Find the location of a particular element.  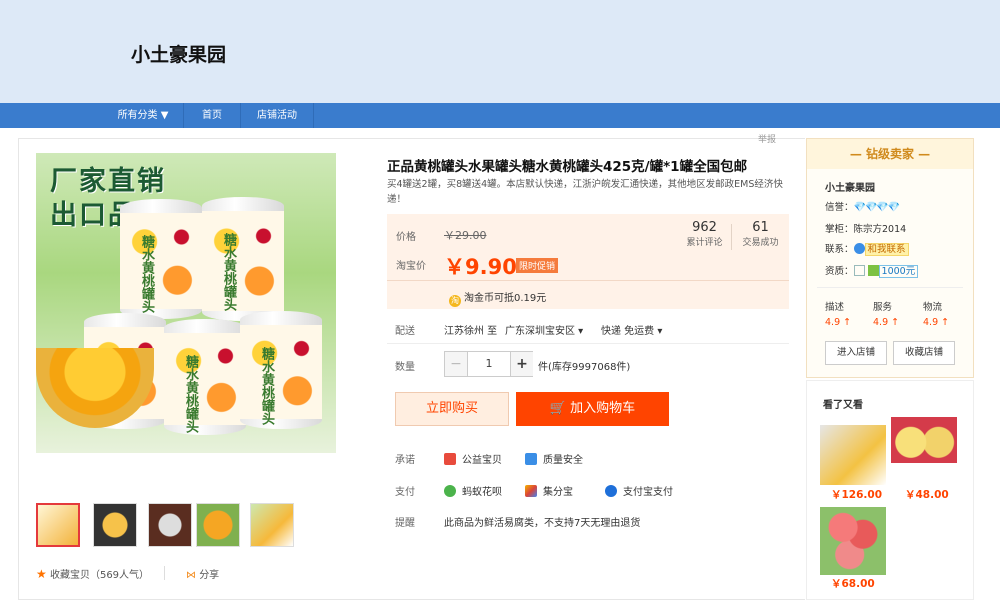

coin-icon: 淘 is located at coordinates (455, 301).